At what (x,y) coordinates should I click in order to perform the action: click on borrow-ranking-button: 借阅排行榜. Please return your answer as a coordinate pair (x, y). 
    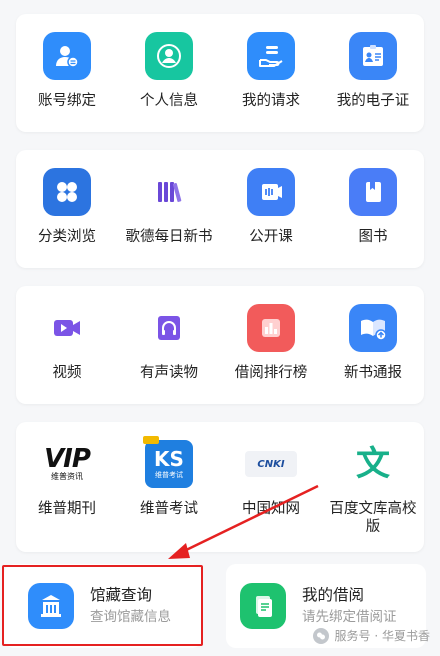
    Looking at the image, I should click on (271, 343).